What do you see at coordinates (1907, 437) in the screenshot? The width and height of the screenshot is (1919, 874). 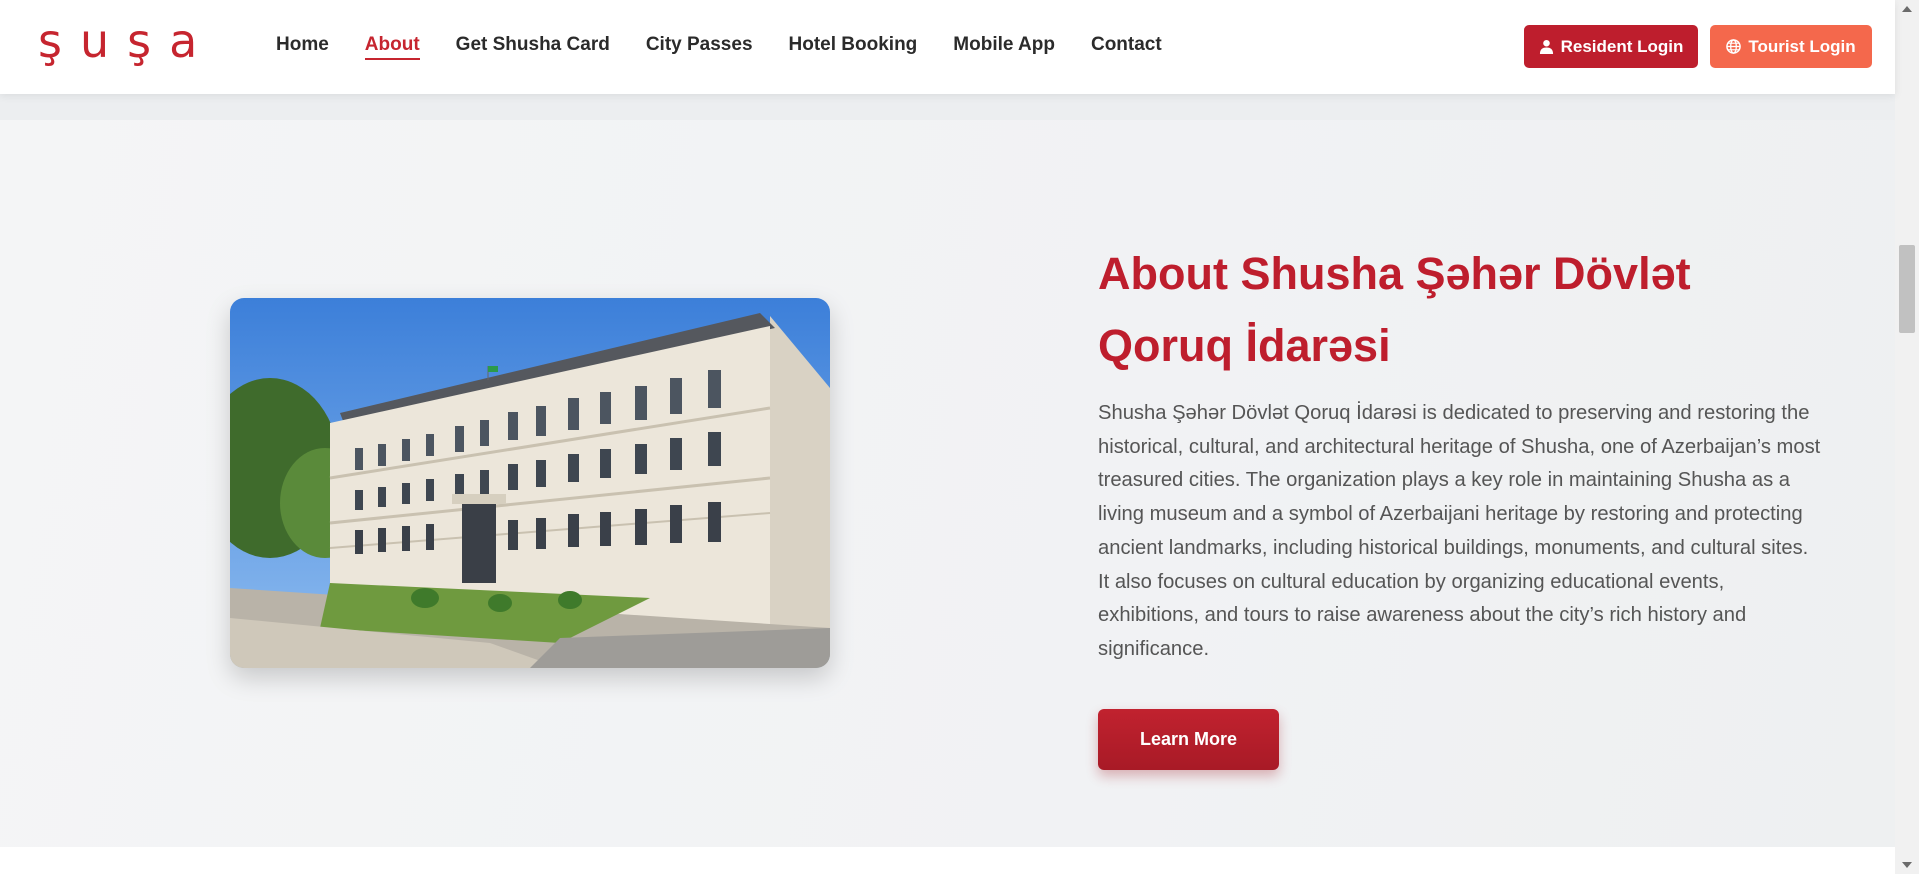 I see `page-scrollbar` at bounding box center [1907, 437].